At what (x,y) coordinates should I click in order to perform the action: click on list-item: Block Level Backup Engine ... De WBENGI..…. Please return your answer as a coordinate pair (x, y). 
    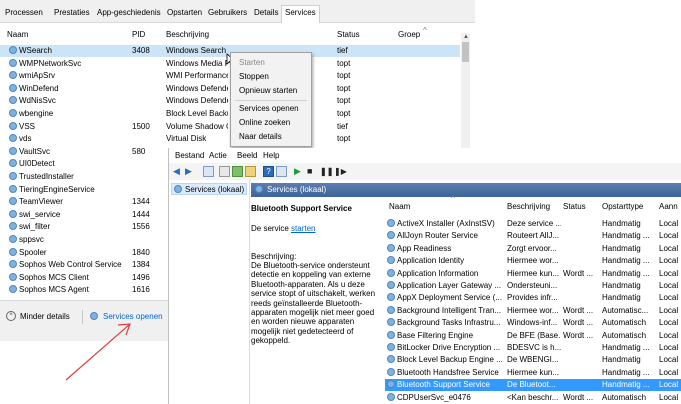
    Looking at the image, I should click on (533, 360).